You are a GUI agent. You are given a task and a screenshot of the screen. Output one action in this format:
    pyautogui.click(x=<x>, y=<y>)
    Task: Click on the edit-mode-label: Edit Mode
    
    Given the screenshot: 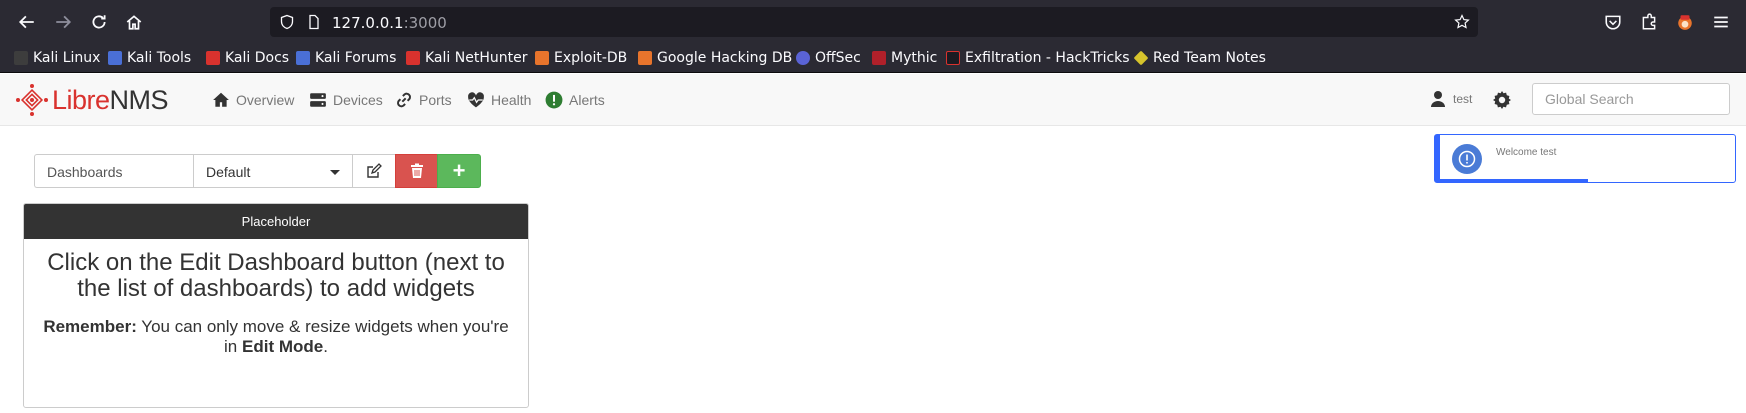 What is the action you would take?
    pyautogui.click(x=283, y=346)
    